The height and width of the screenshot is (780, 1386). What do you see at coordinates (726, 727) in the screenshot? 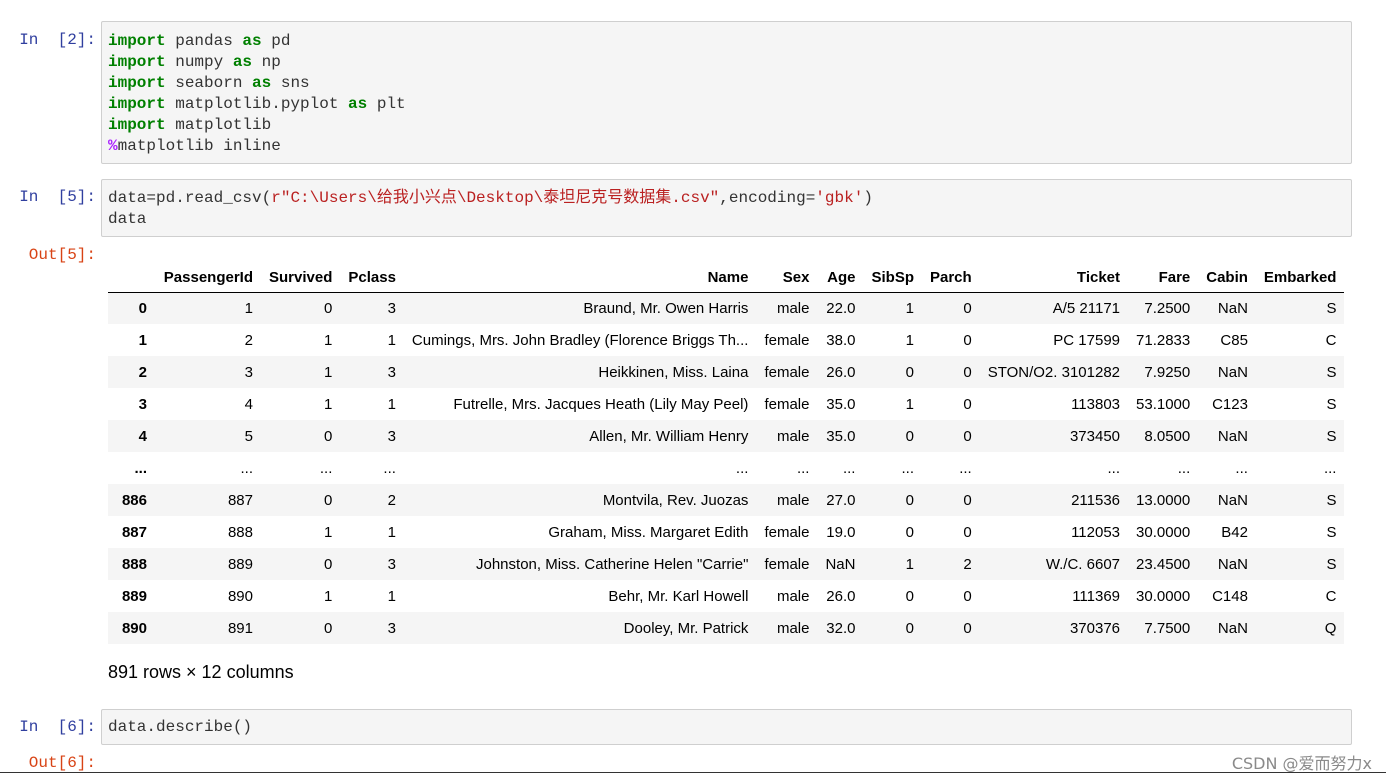
I see `cell-3-code-input: data.describe()` at bounding box center [726, 727].